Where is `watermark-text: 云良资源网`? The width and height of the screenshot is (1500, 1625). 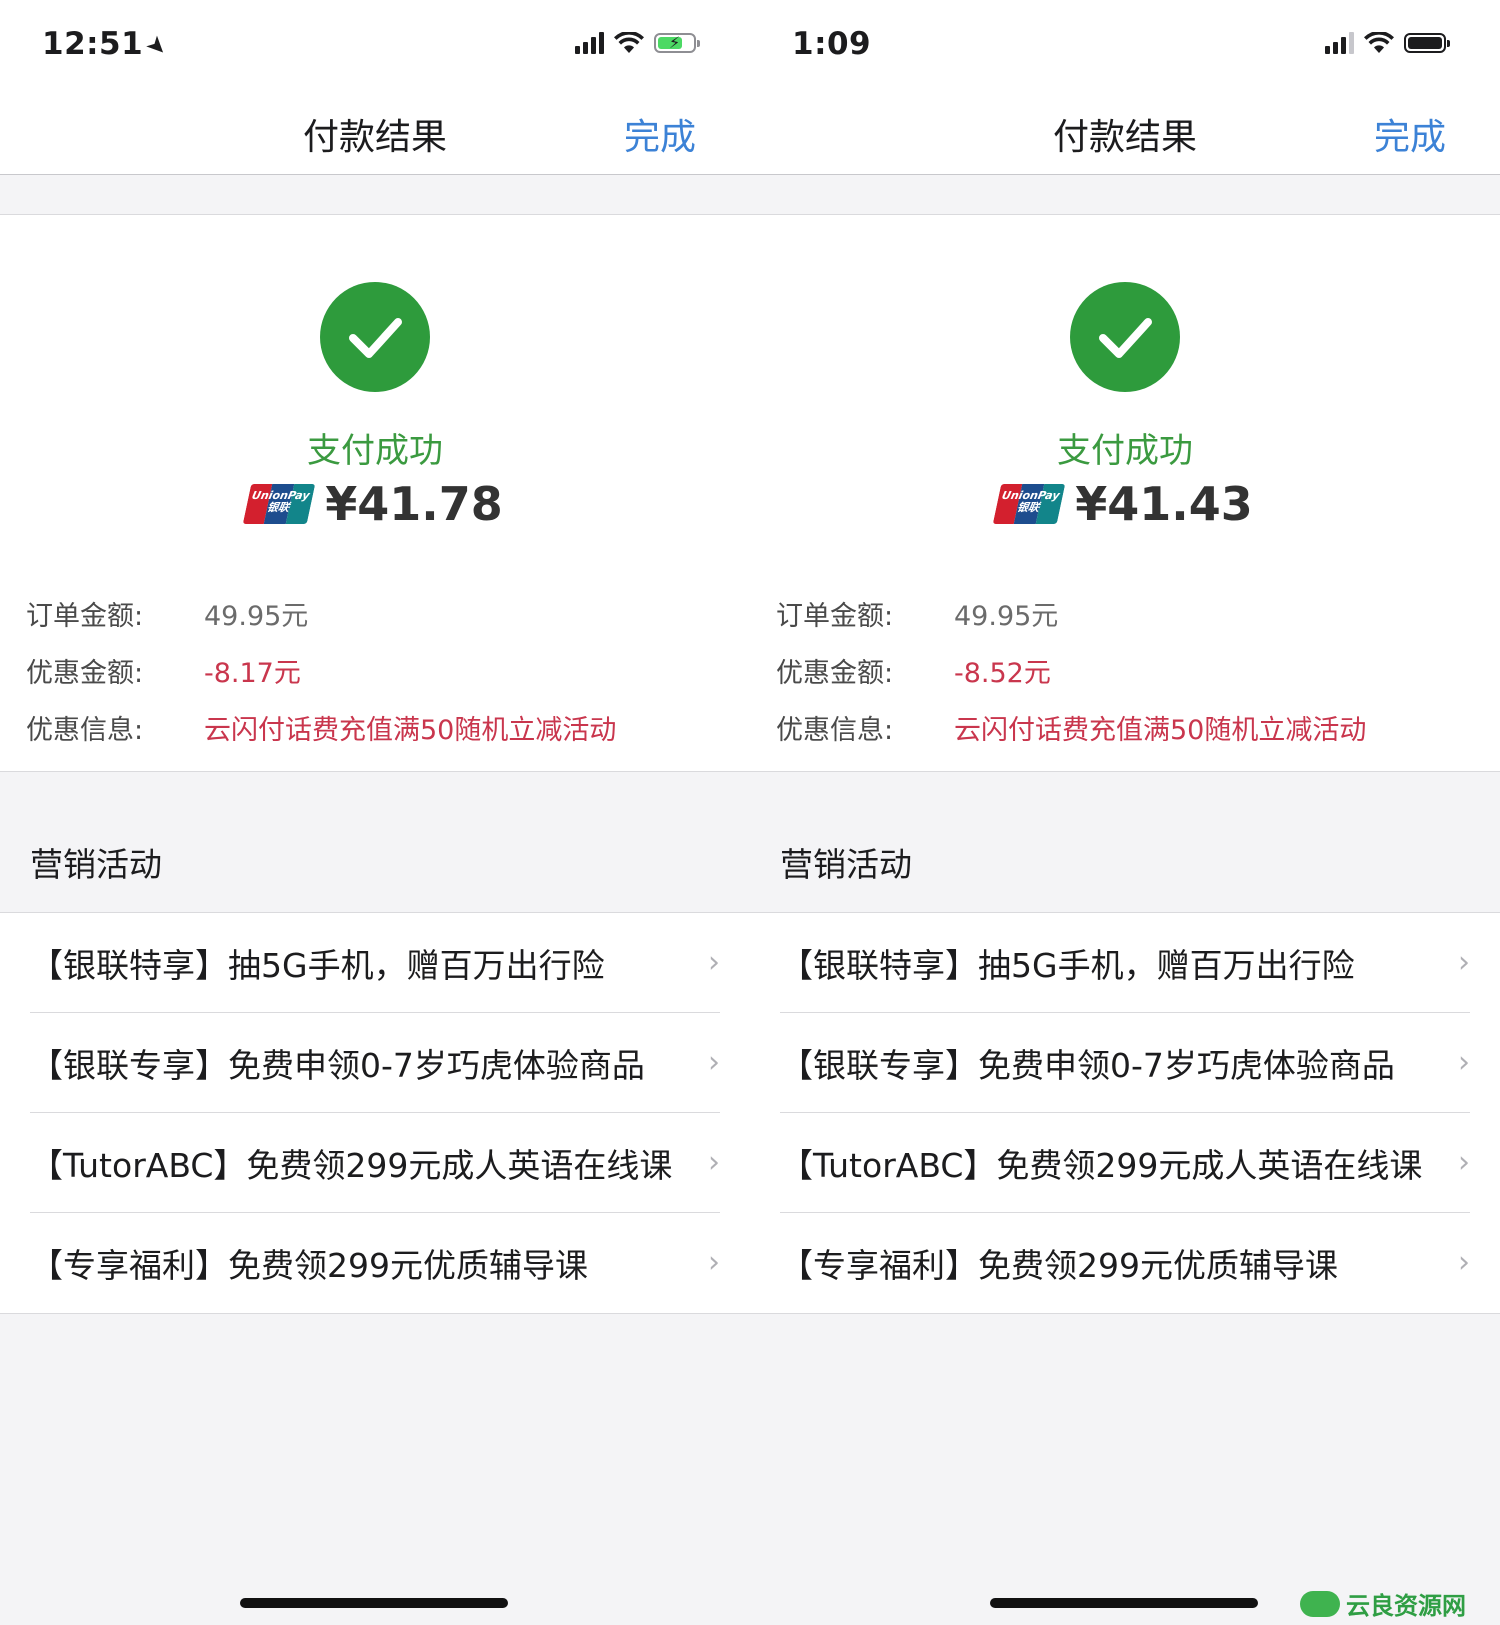 watermark-text: 云良资源网 is located at coordinates (1406, 1606).